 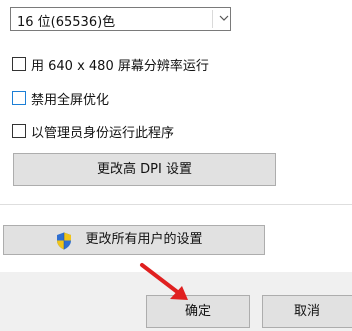 I want to click on option-640x480-label: 用 640 x 480 屏幕分辨率运行, so click(x=120, y=66).